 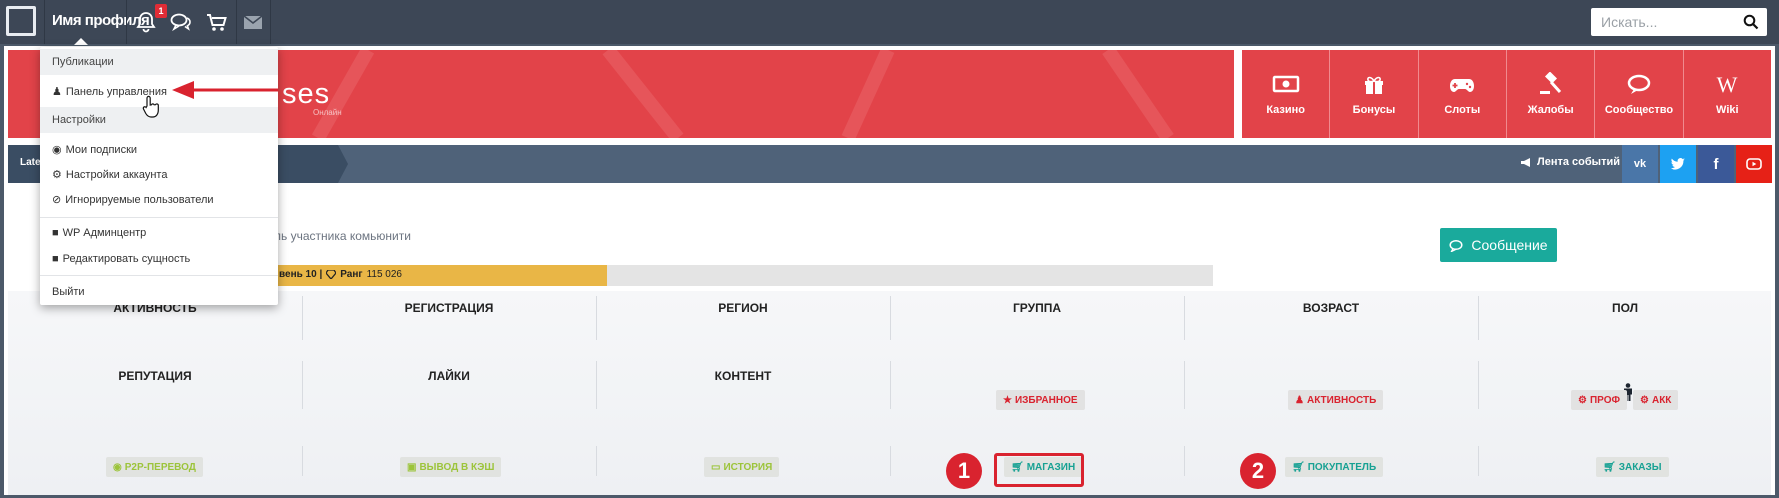 I want to click on tile-label: Бонусы, so click(x=1374, y=110).